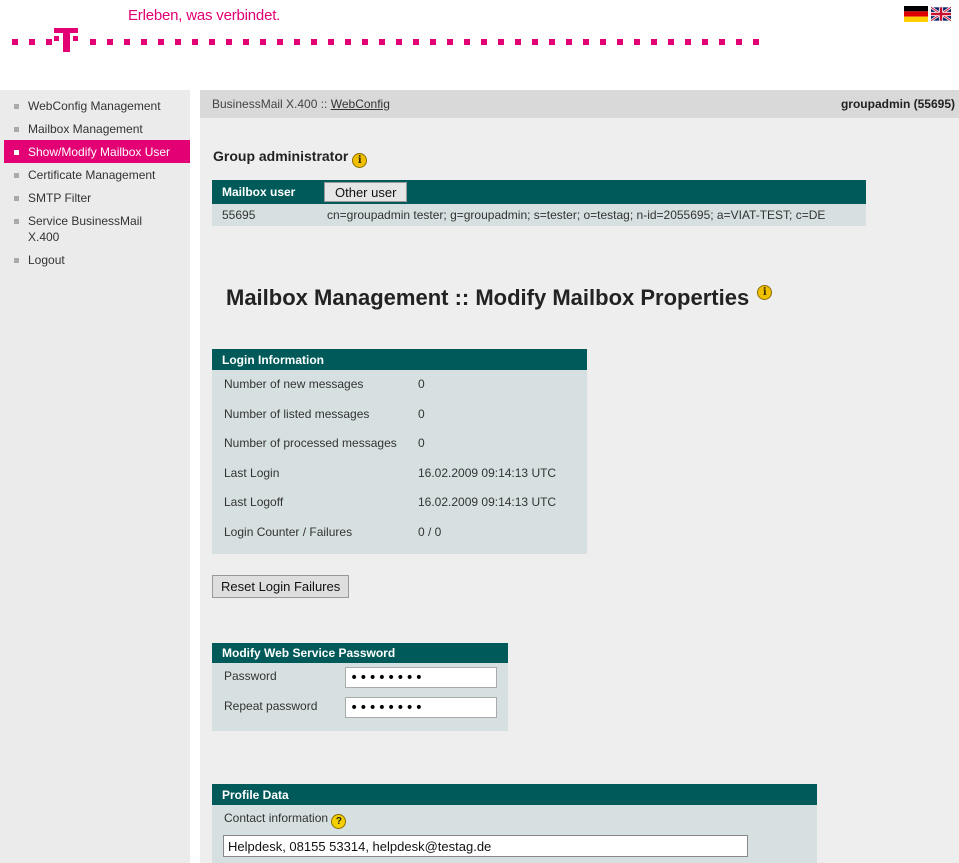  Describe the element at coordinates (399, 474) in the screenshot. I see `table-row: Last Login 16.02.2009 09:14:13 UTC` at that location.